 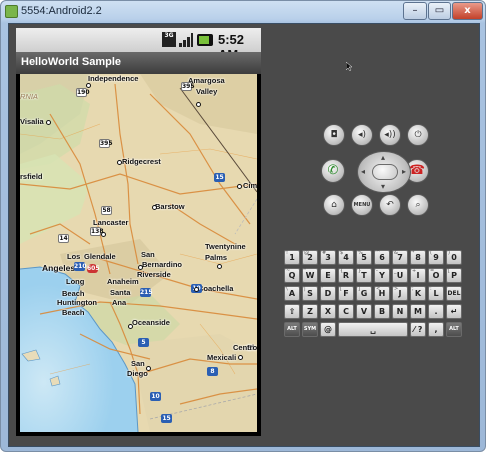 I want to click on minimize-button: –, so click(x=415, y=11).